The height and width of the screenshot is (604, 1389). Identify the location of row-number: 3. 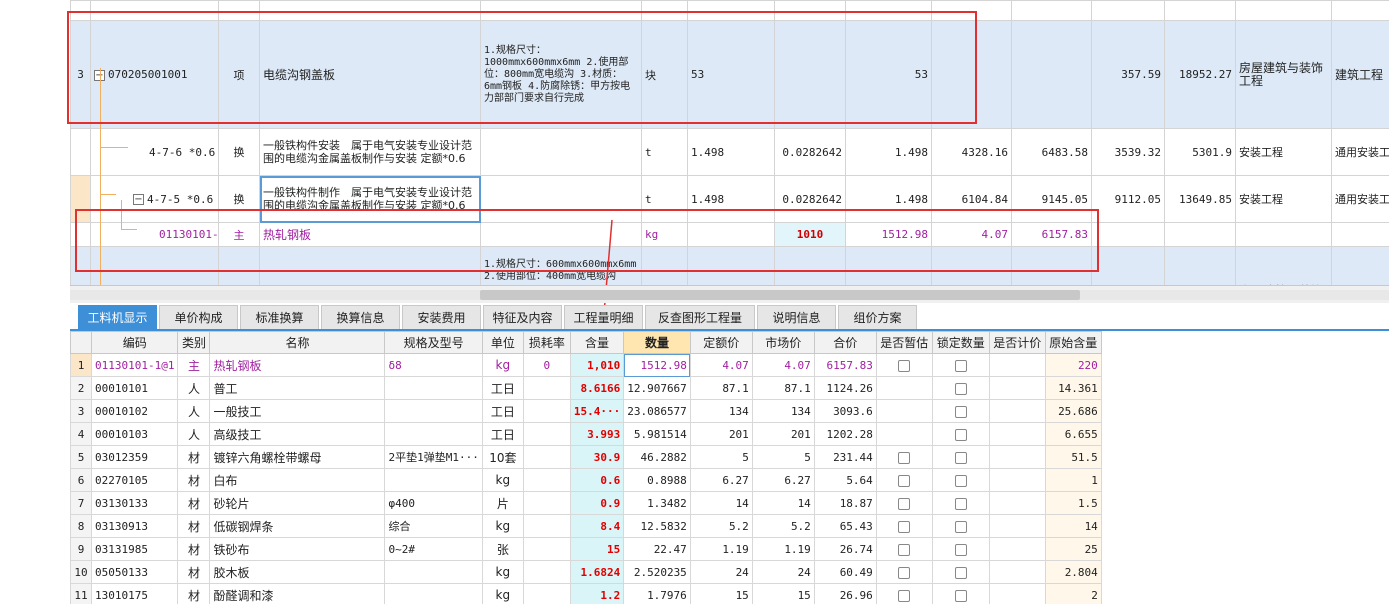
(81, 411).